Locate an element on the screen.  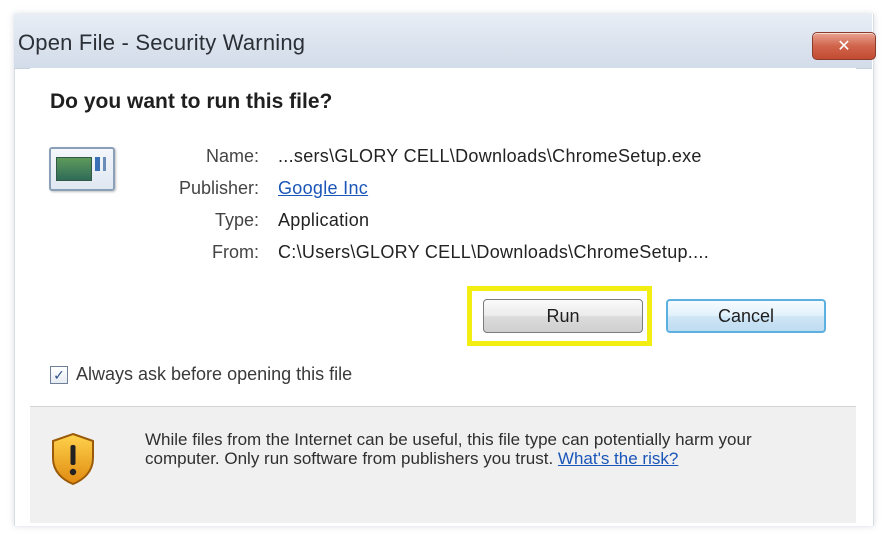
run-button: Run is located at coordinates (563, 316).